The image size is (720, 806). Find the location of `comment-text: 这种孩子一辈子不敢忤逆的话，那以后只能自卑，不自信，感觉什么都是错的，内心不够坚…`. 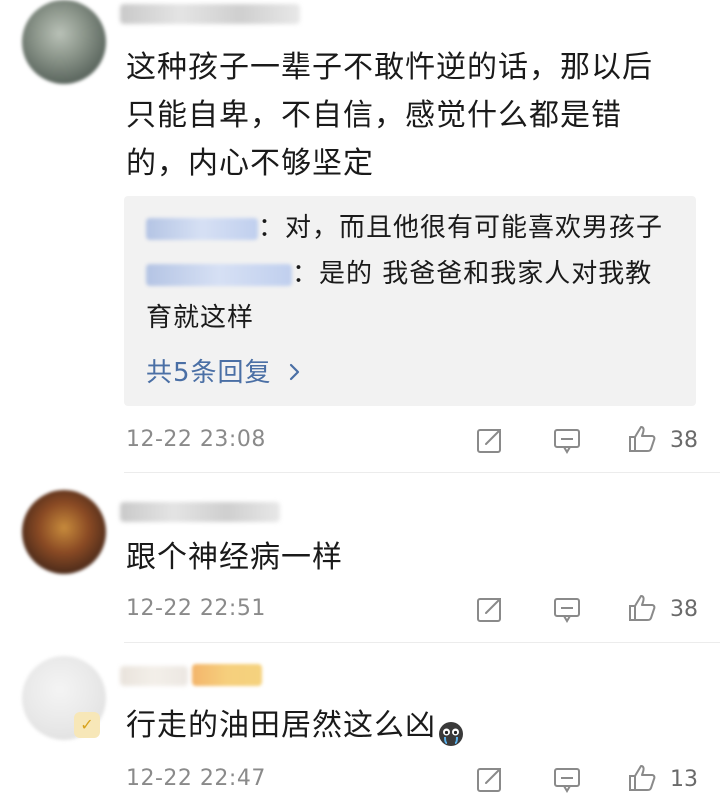

comment-text: 这种孩子一辈子不敢忤逆的话，那以后只能自卑，不自信，感觉什么都是错的，内心不够坚… is located at coordinates (389, 115).